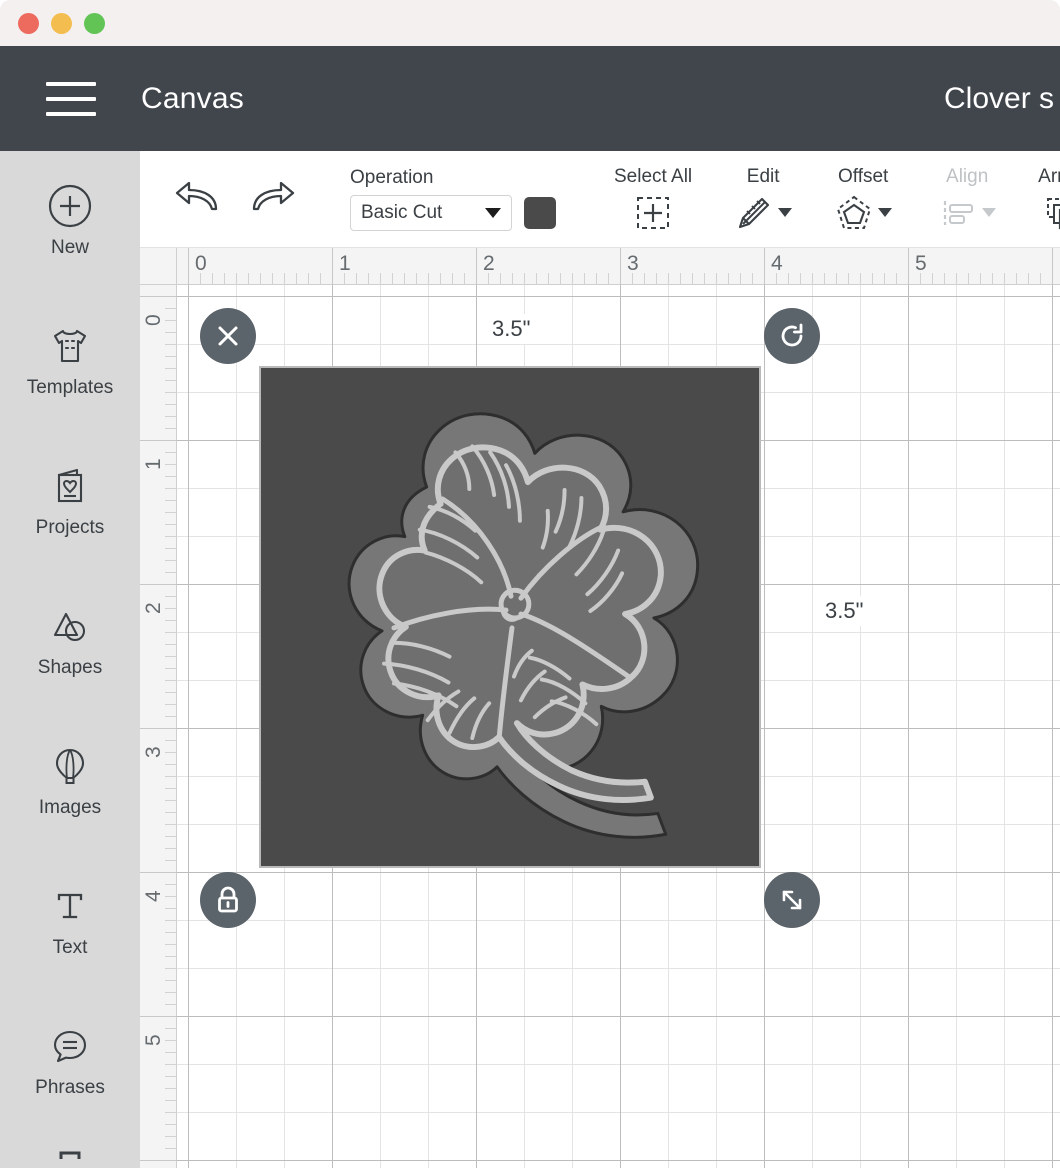  Describe the element at coordinates (94, 23) in the screenshot. I see `maximize-button` at that location.